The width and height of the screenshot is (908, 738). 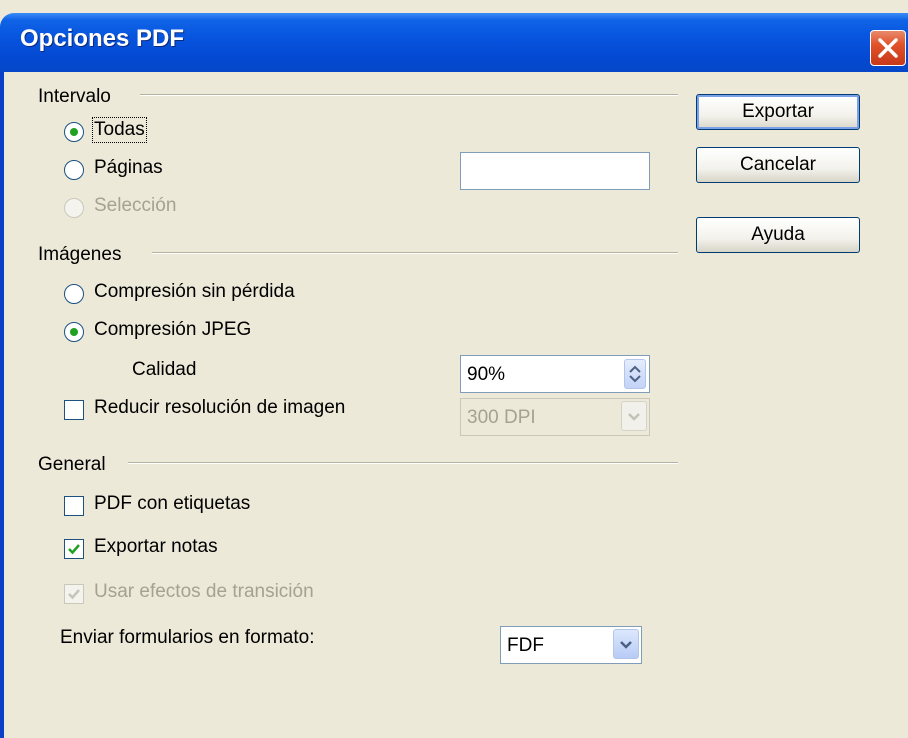 What do you see at coordinates (204, 591) in the screenshot?
I see `transition-effects-label: Usar efectos de transición` at bounding box center [204, 591].